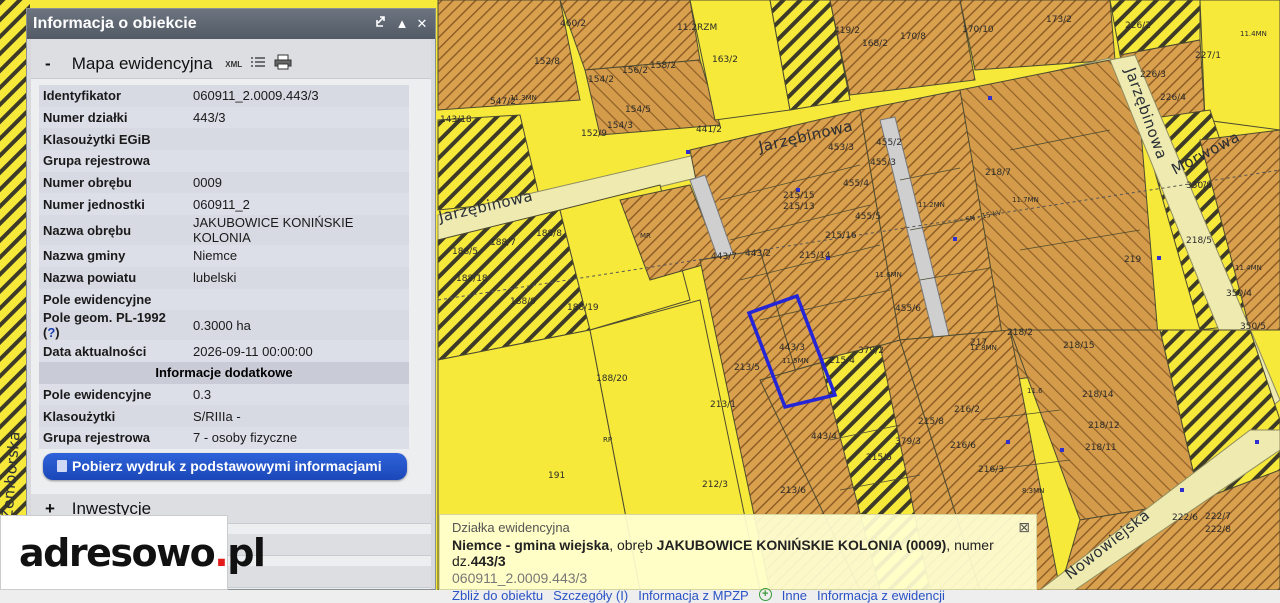 Image resolution: width=1280 pixels, height=603 pixels. What do you see at coordinates (299, 394) in the screenshot?
I see `attr-value: 0.3` at bounding box center [299, 394].